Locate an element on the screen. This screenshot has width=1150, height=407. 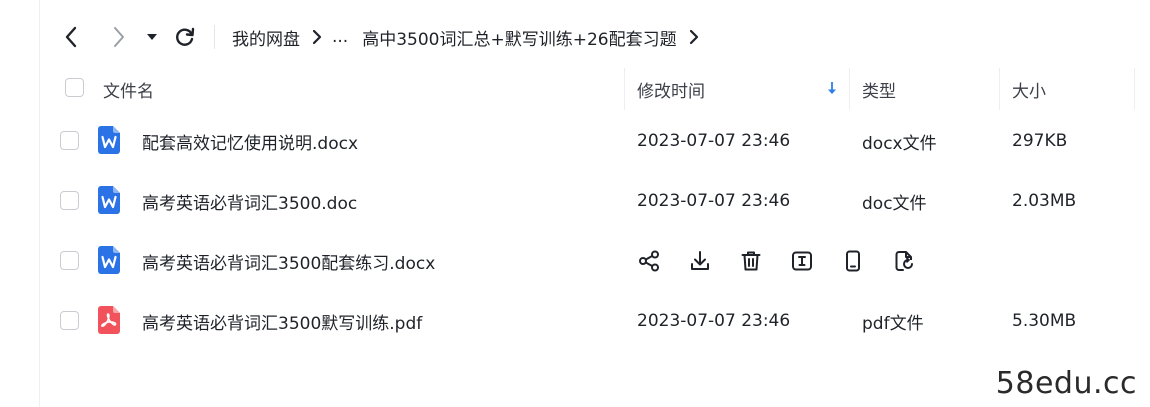
share-button is located at coordinates (649, 261).